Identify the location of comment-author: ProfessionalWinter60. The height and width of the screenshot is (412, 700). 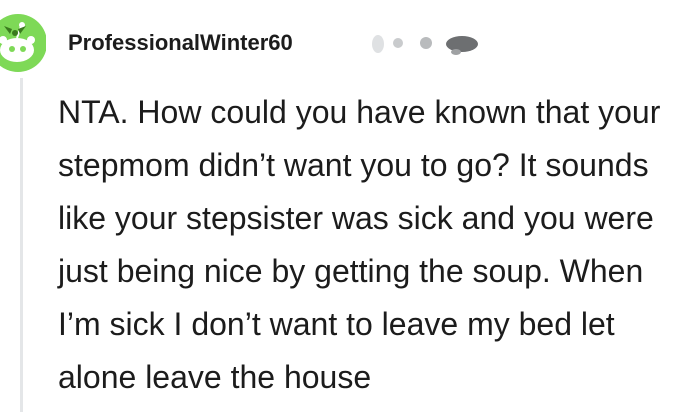
(180, 43).